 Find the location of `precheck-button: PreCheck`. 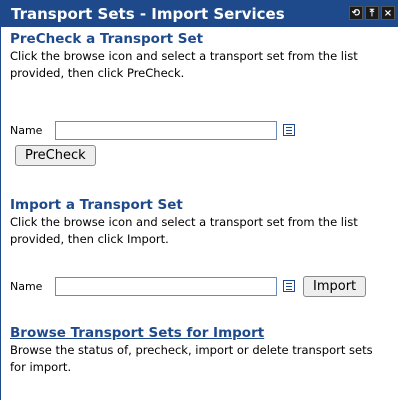

precheck-button: PreCheck is located at coordinates (55, 155).